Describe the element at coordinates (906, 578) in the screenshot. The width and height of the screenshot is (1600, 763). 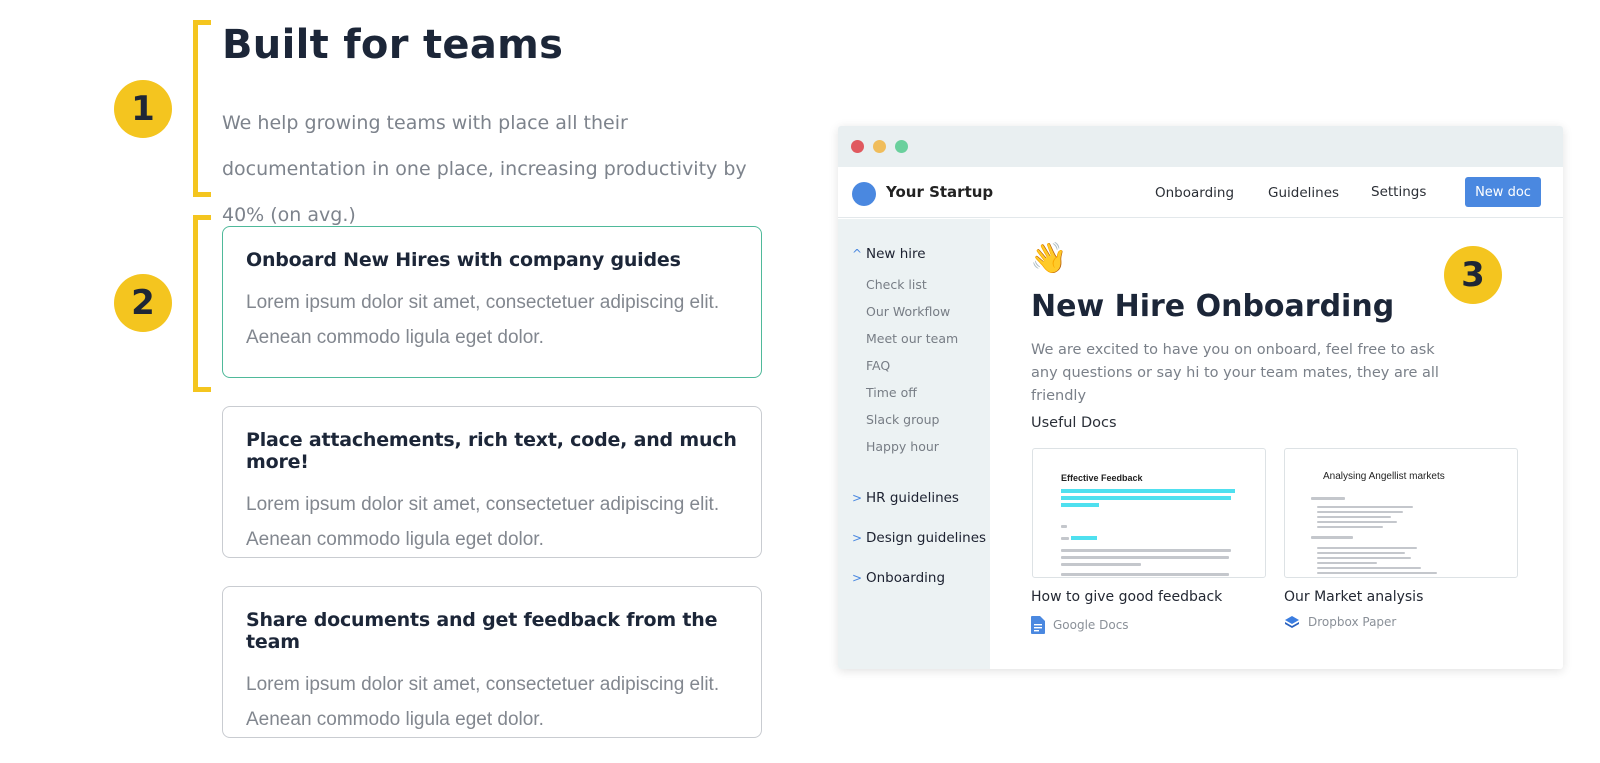
I see `sidebar-section-label: Onboarding` at that location.